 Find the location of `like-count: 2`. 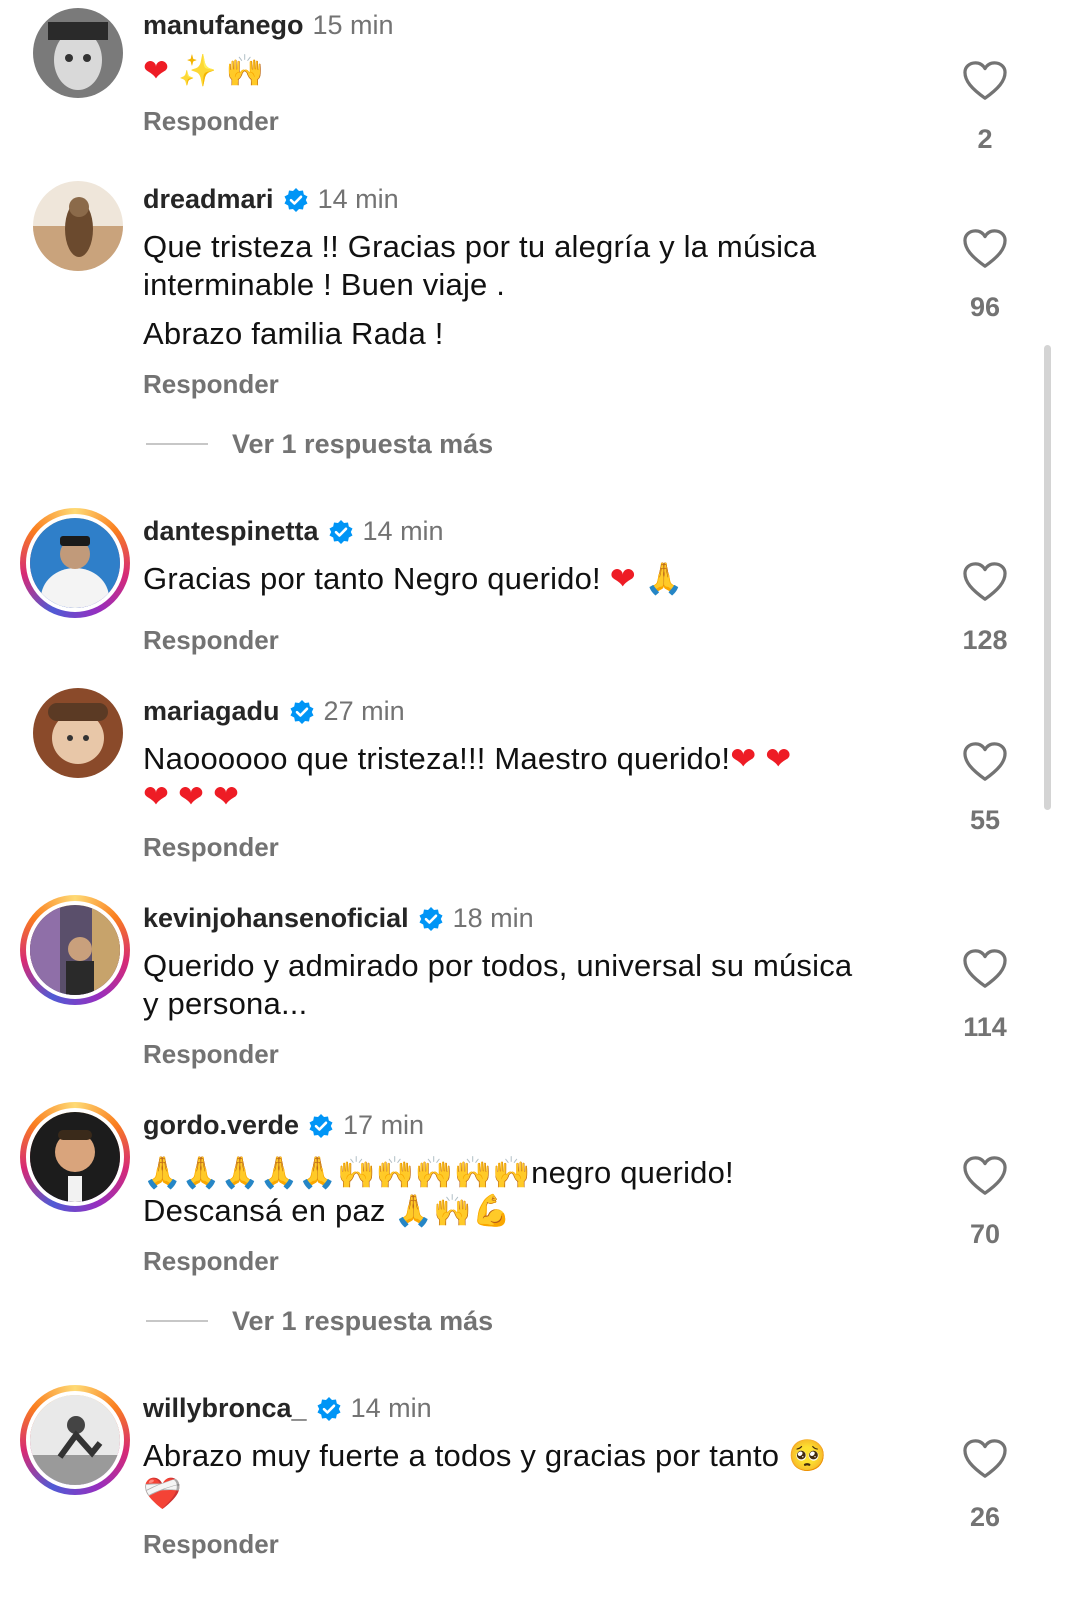

like-count: 2 is located at coordinates (985, 139).